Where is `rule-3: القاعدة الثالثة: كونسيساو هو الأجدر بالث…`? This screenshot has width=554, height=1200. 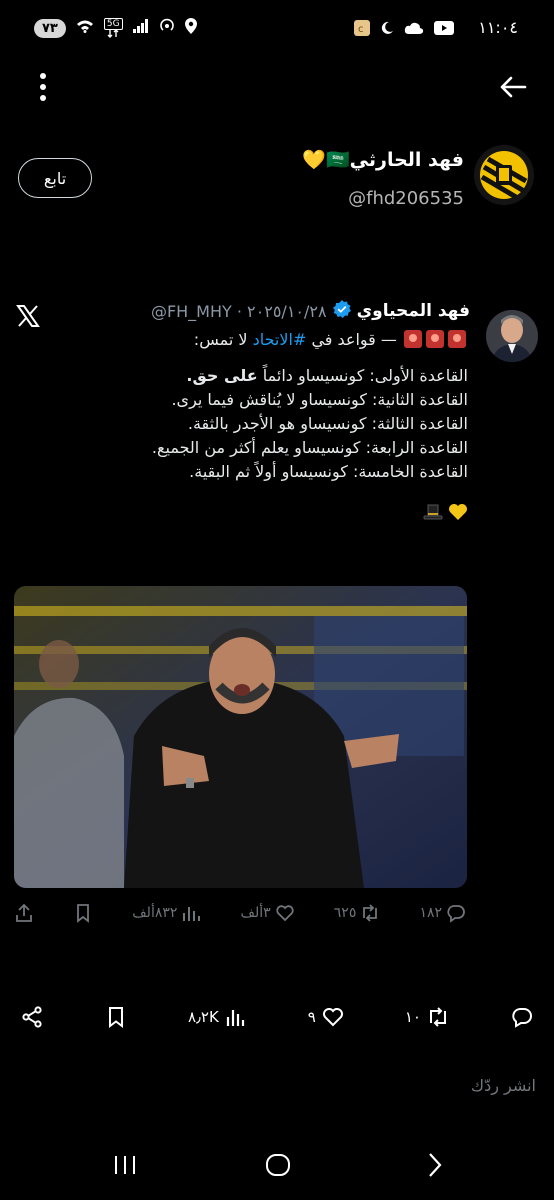
rule-3: القاعدة الثالثة: كونسيساو هو الأجدر بالث… is located at coordinates (327, 423).